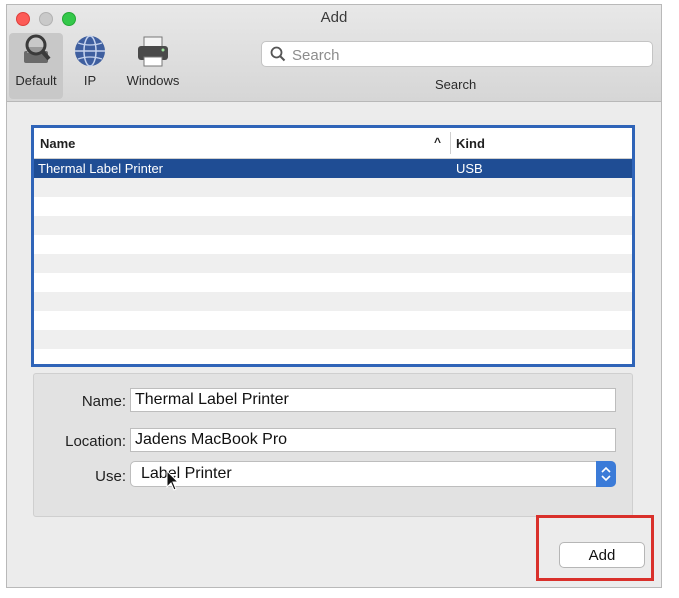 The height and width of the screenshot is (598, 679). I want to click on toolbar-ip-button: IP, so click(90, 60).